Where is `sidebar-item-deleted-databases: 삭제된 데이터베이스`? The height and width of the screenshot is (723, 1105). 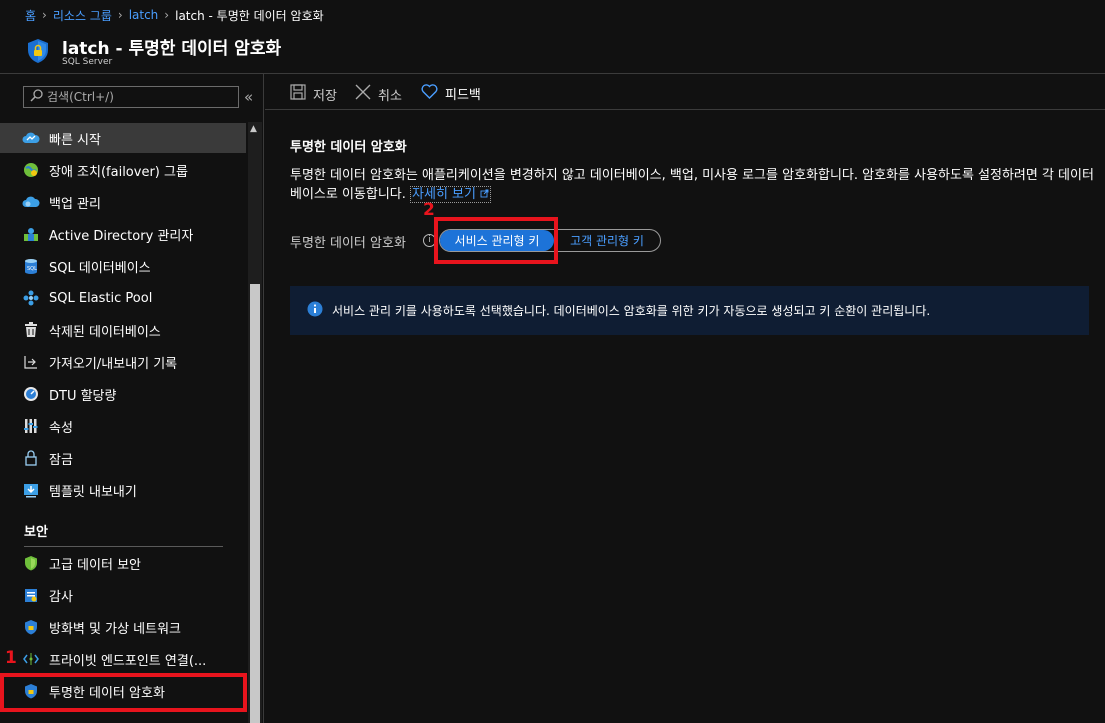 sidebar-item-deleted-databases: 삭제된 데이터베이스 is located at coordinates (123, 330).